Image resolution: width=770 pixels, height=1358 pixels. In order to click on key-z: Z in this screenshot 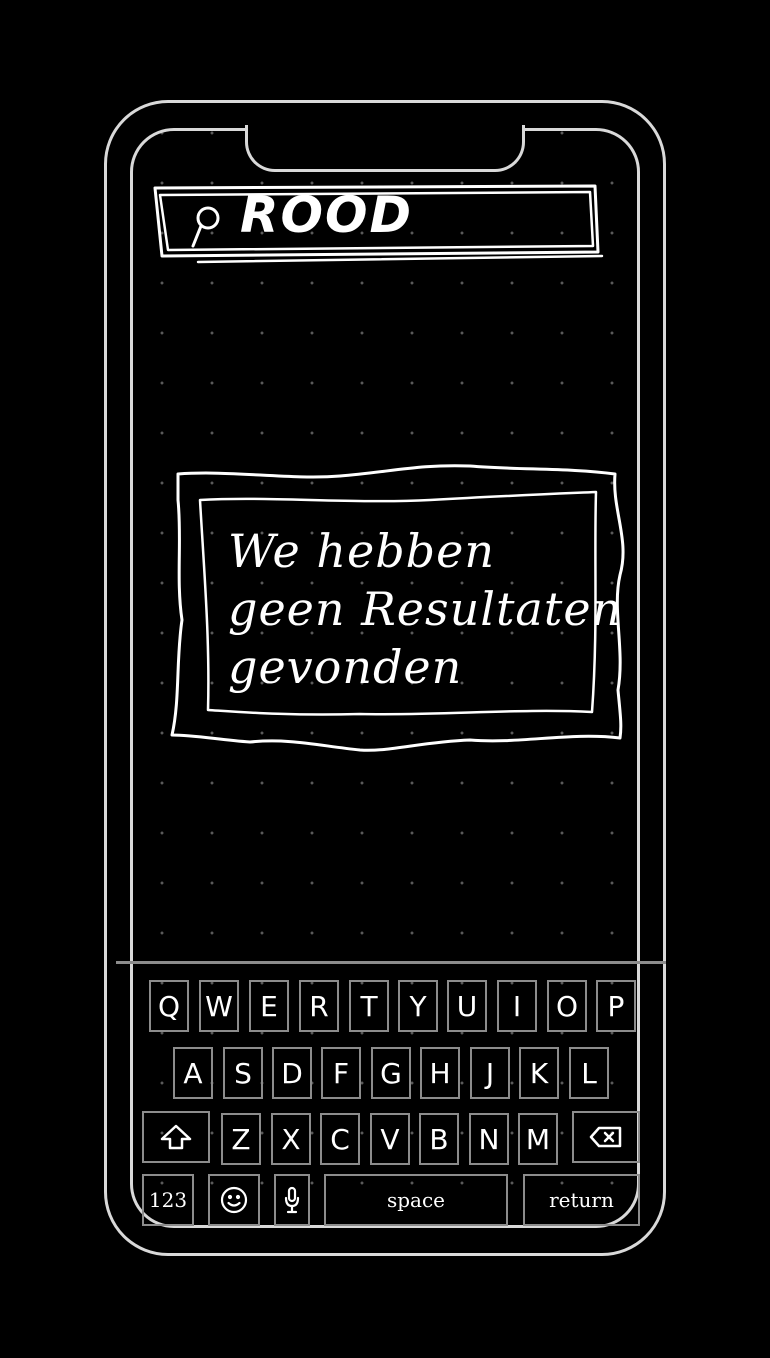, I will do `click(241, 1139)`.